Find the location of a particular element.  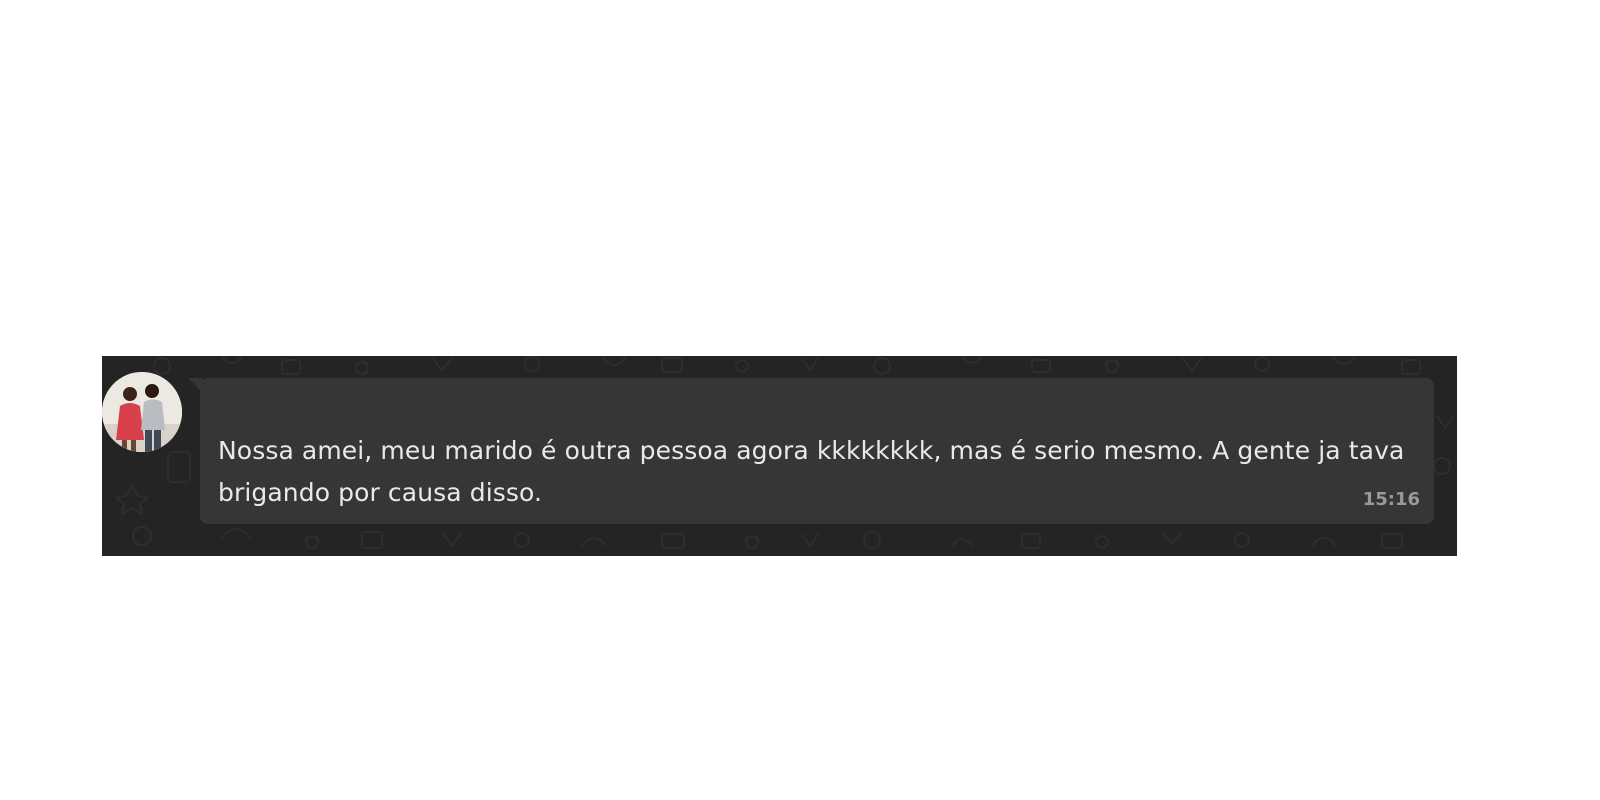

contact-photo-icon is located at coordinates (142, 412).